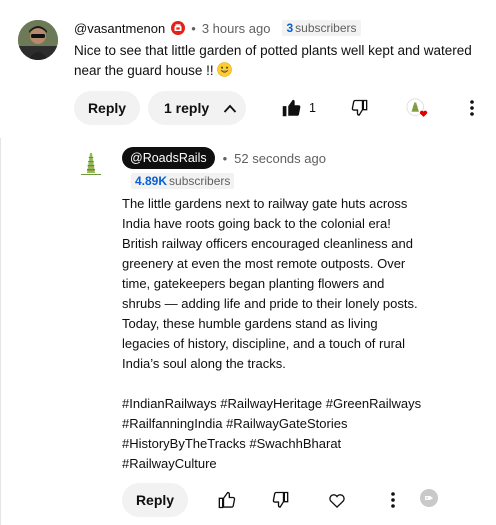 This screenshot has width=496, height=525. Describe the element at coordinates (429, 498) in the screenshot. I see `tag-icon` at that location.